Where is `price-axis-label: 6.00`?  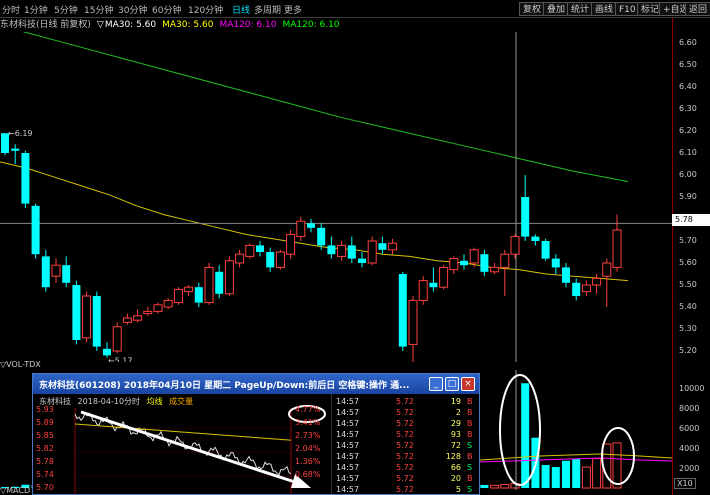
price-axis-label: 6.00 is located at coordinates (688, 174).